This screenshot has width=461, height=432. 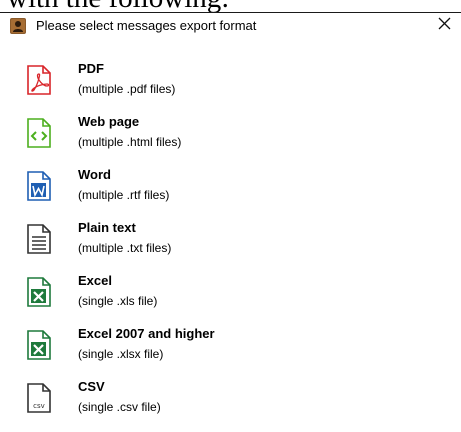 I want to click on option-name: Plain text, so click(x=107, y=227).